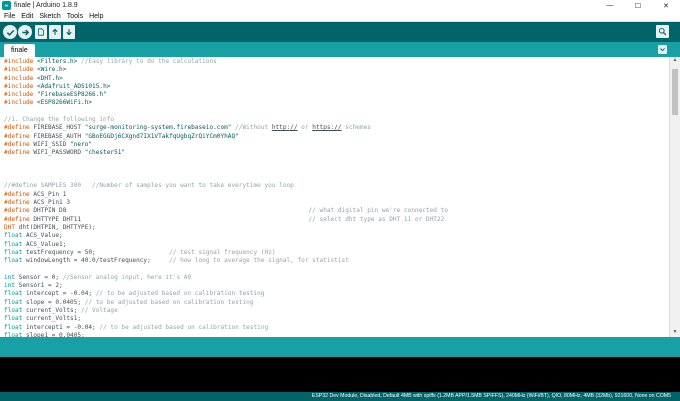 This screenshot has height=401, width=680. Describe the element at coordinates (50, 203) in the screenshot. I see `code-token: ACS_Pin1 3` at that location.